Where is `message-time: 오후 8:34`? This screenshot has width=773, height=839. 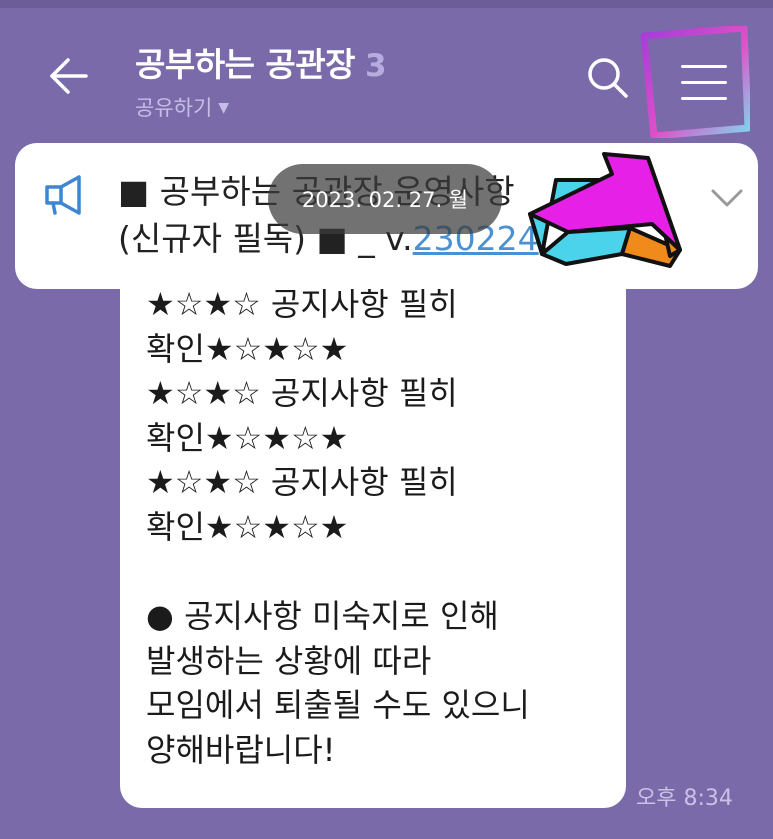
message-time: 오후 8:34 is located at coordinates (684, 798).